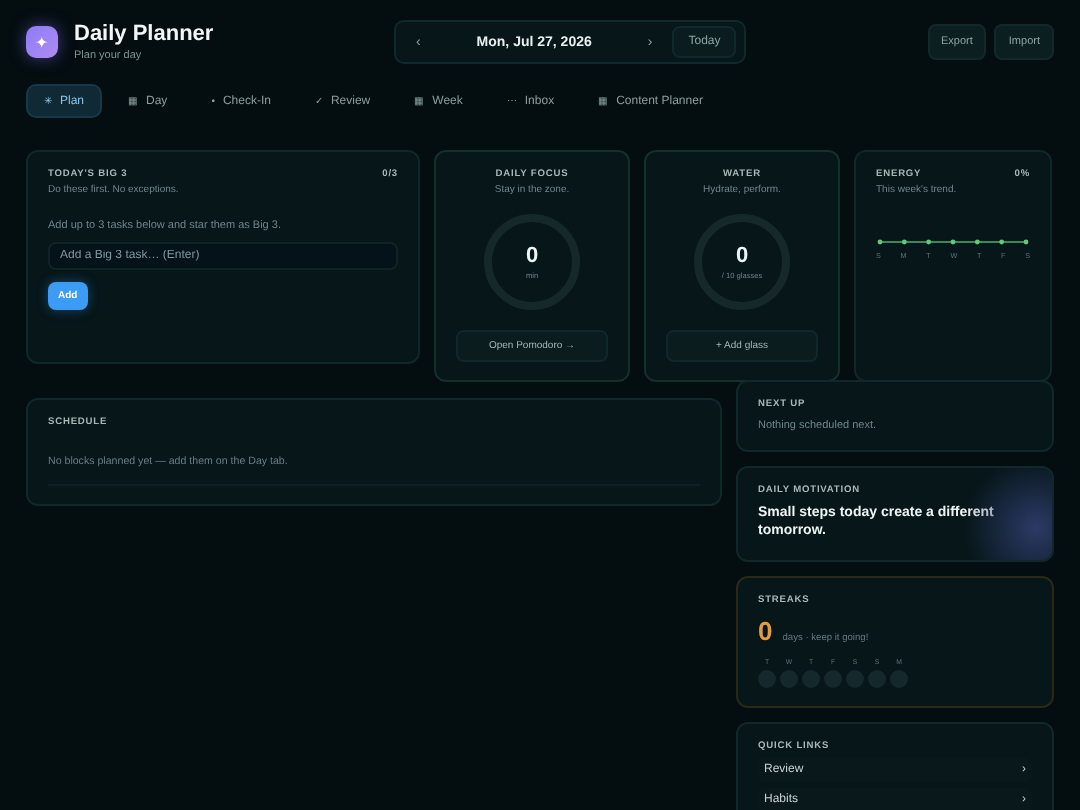  Describe the element at coordinates (144, 34) in the screenshot. I see `app-title: Daily Planner` at that location.